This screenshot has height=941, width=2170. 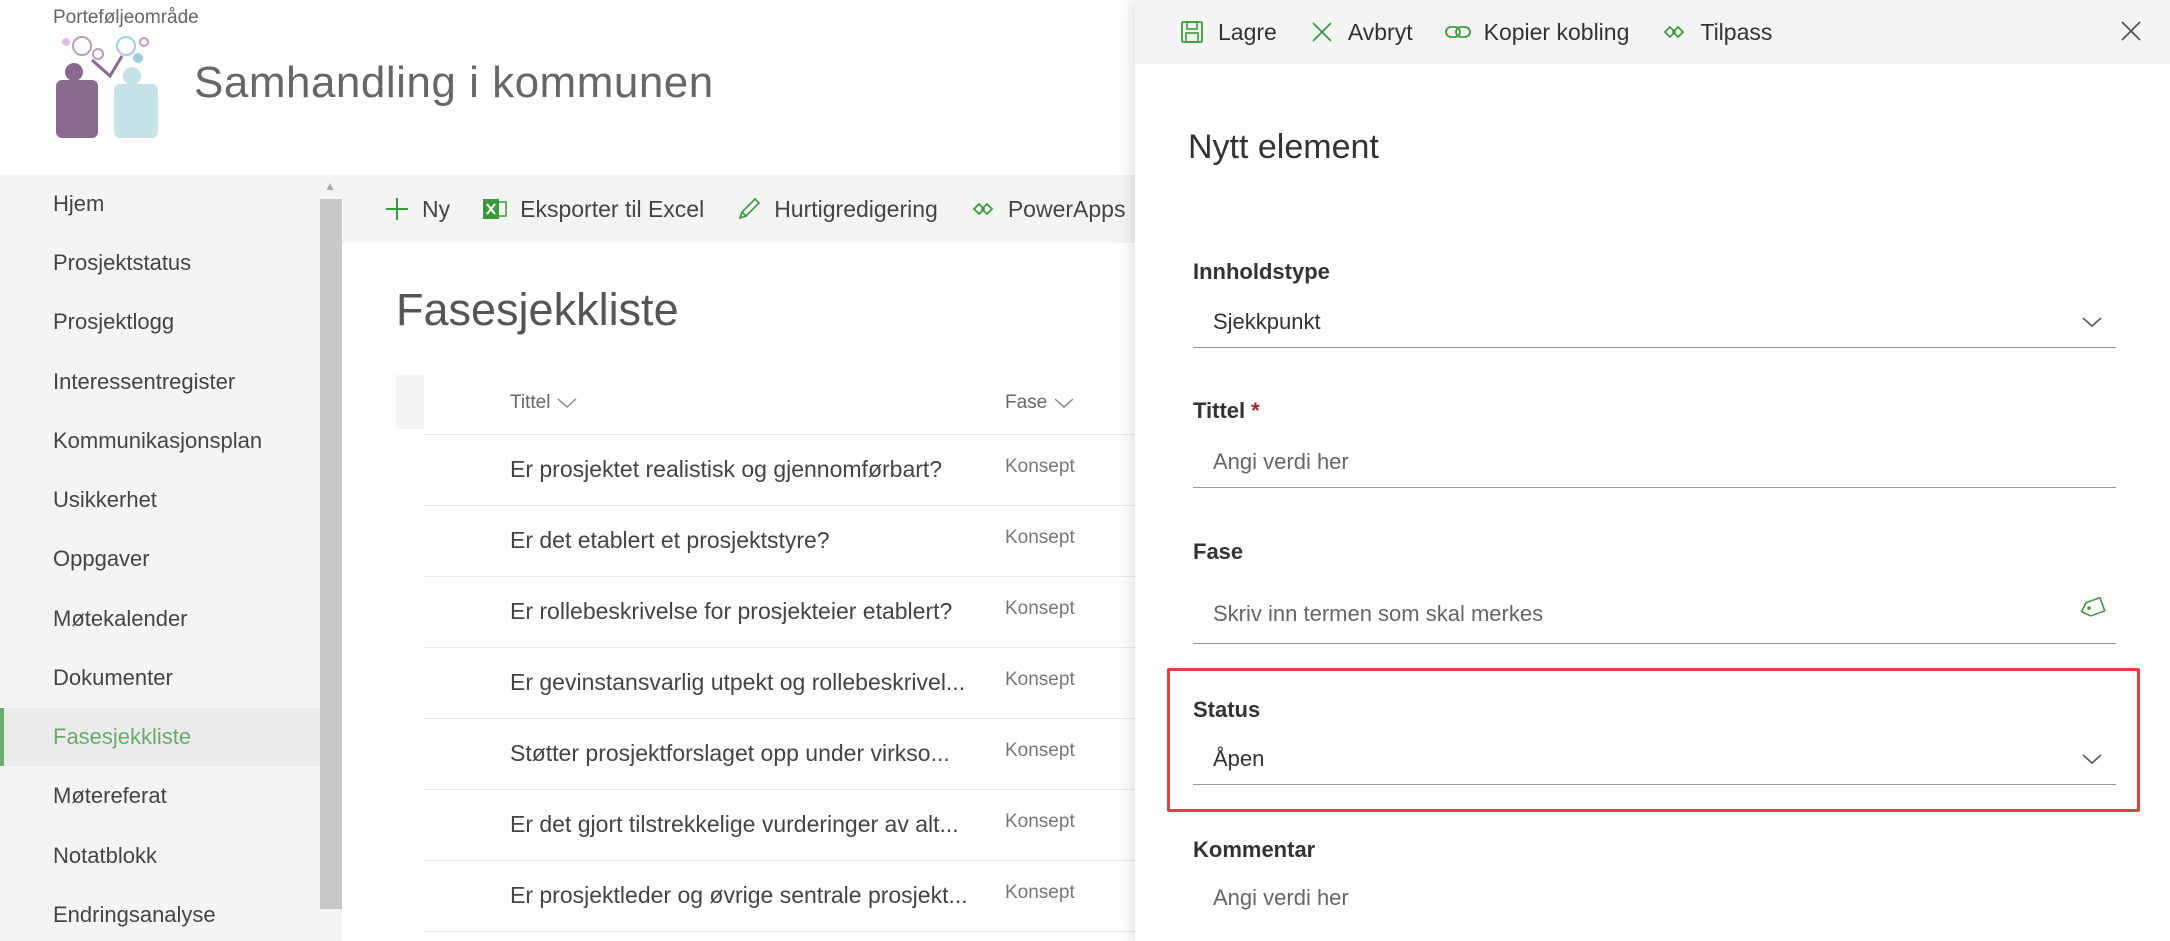 I want to click on column-header-fase: Fase, so click(x=1040, y=403).